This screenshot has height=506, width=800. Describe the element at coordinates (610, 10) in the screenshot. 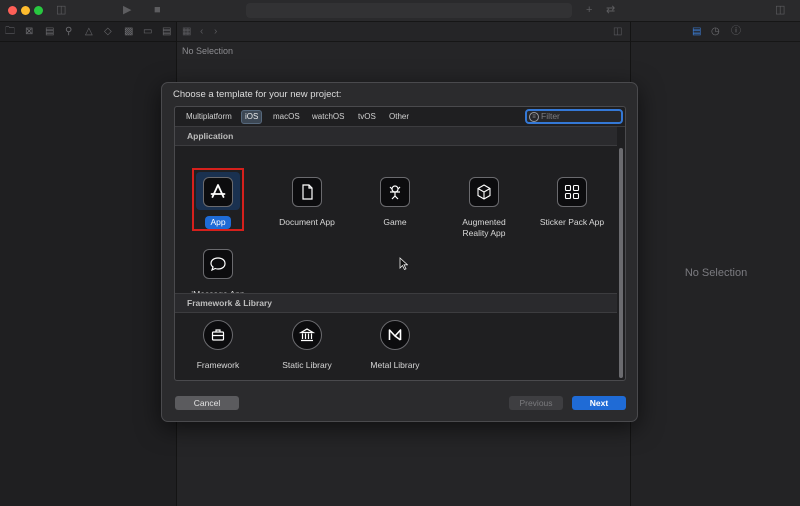

I see `split-icon: ⇄` at that location.